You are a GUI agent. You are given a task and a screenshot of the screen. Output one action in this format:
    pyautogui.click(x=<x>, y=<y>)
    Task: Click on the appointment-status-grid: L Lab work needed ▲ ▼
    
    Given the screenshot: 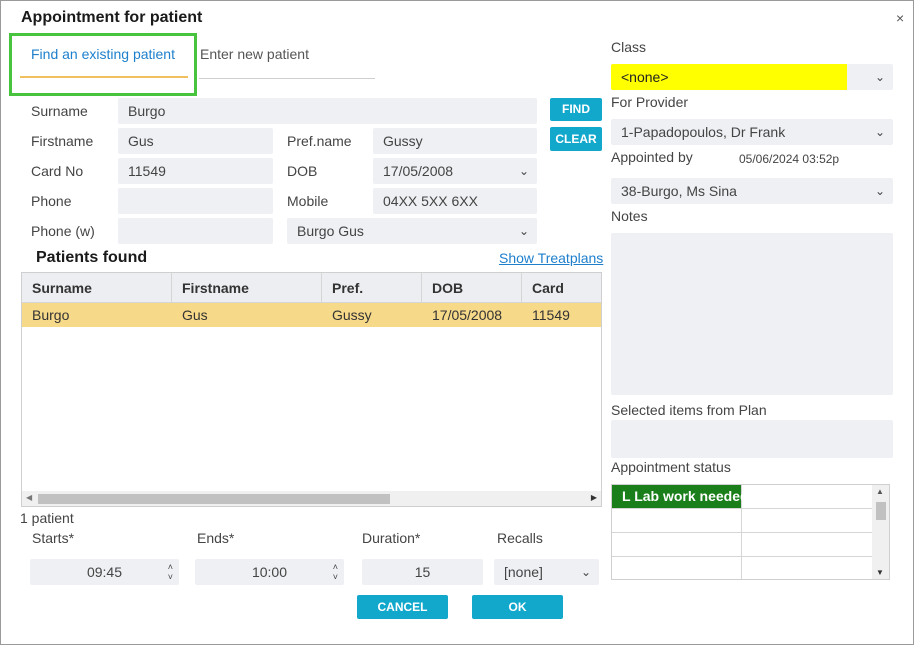 What is the action you would take?
    pyautogui.click(x=750, y=532)
    